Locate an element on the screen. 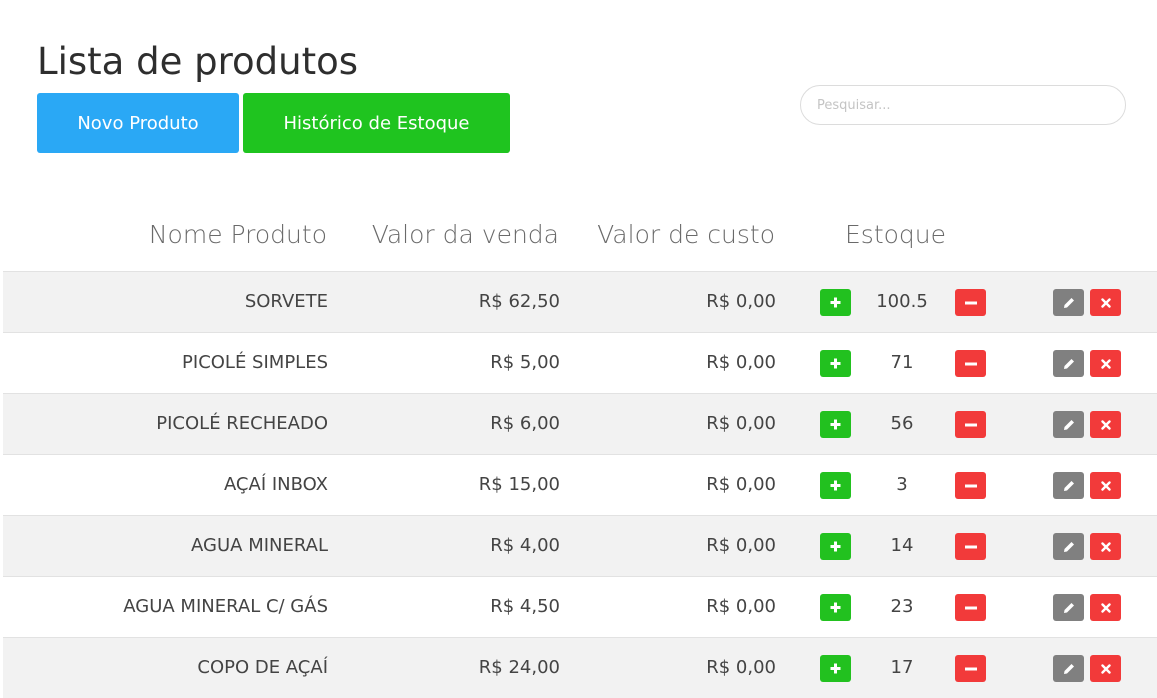 The height and width of the screenshot is (698, 1157). stock-history-button: Histórico de Estoque is located at coordinates (376, 123).